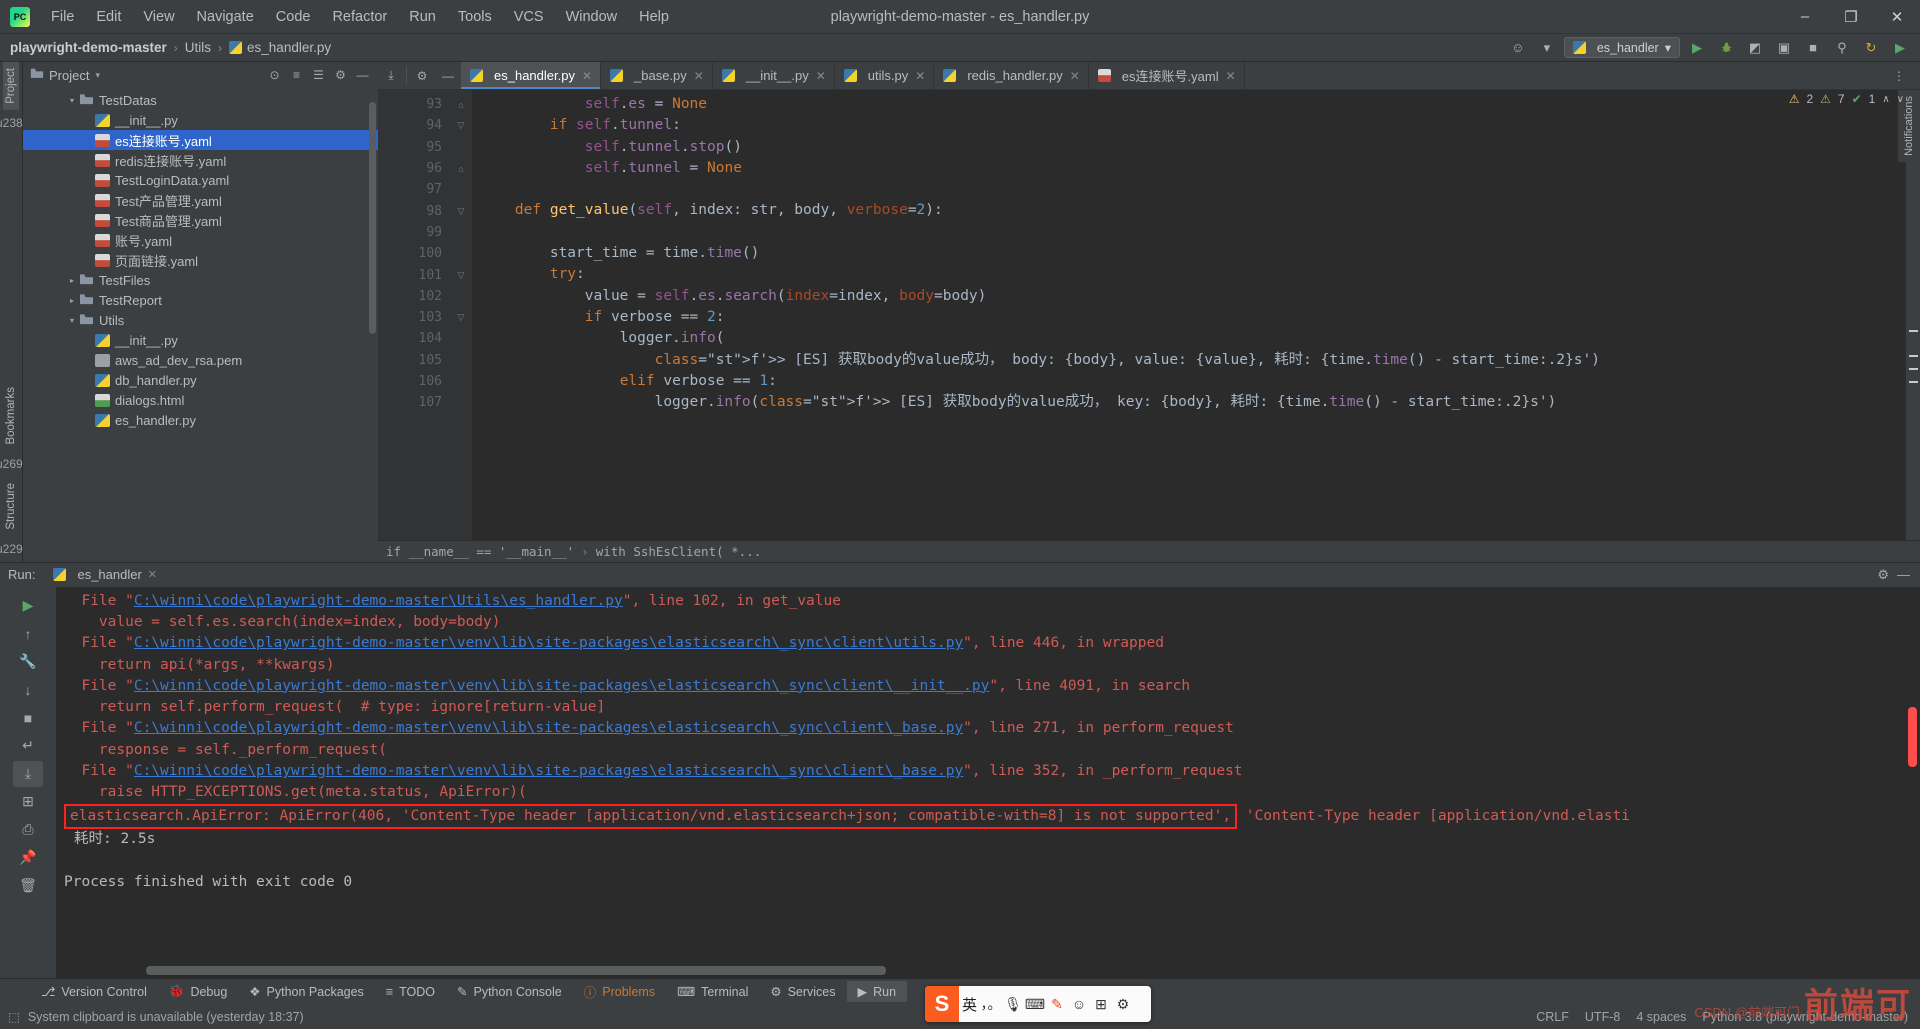  Describe the element at coordinates (1079, 1004) in the screenshot. I see `ime-emoji-icon: ☺` at that location.